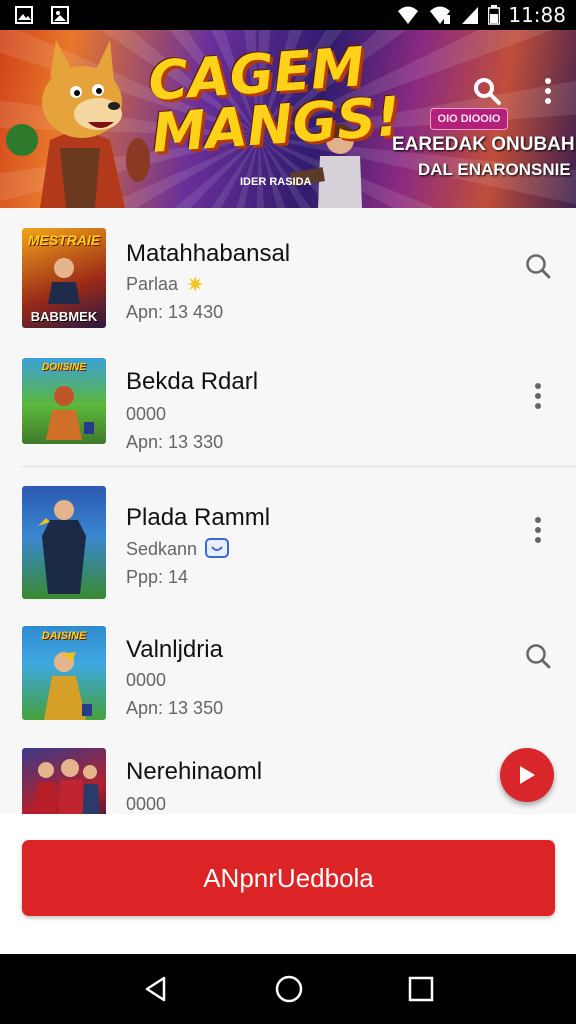  I want to click on promo-line-1: EAREDAK ONUBAH, so click(483, 144).